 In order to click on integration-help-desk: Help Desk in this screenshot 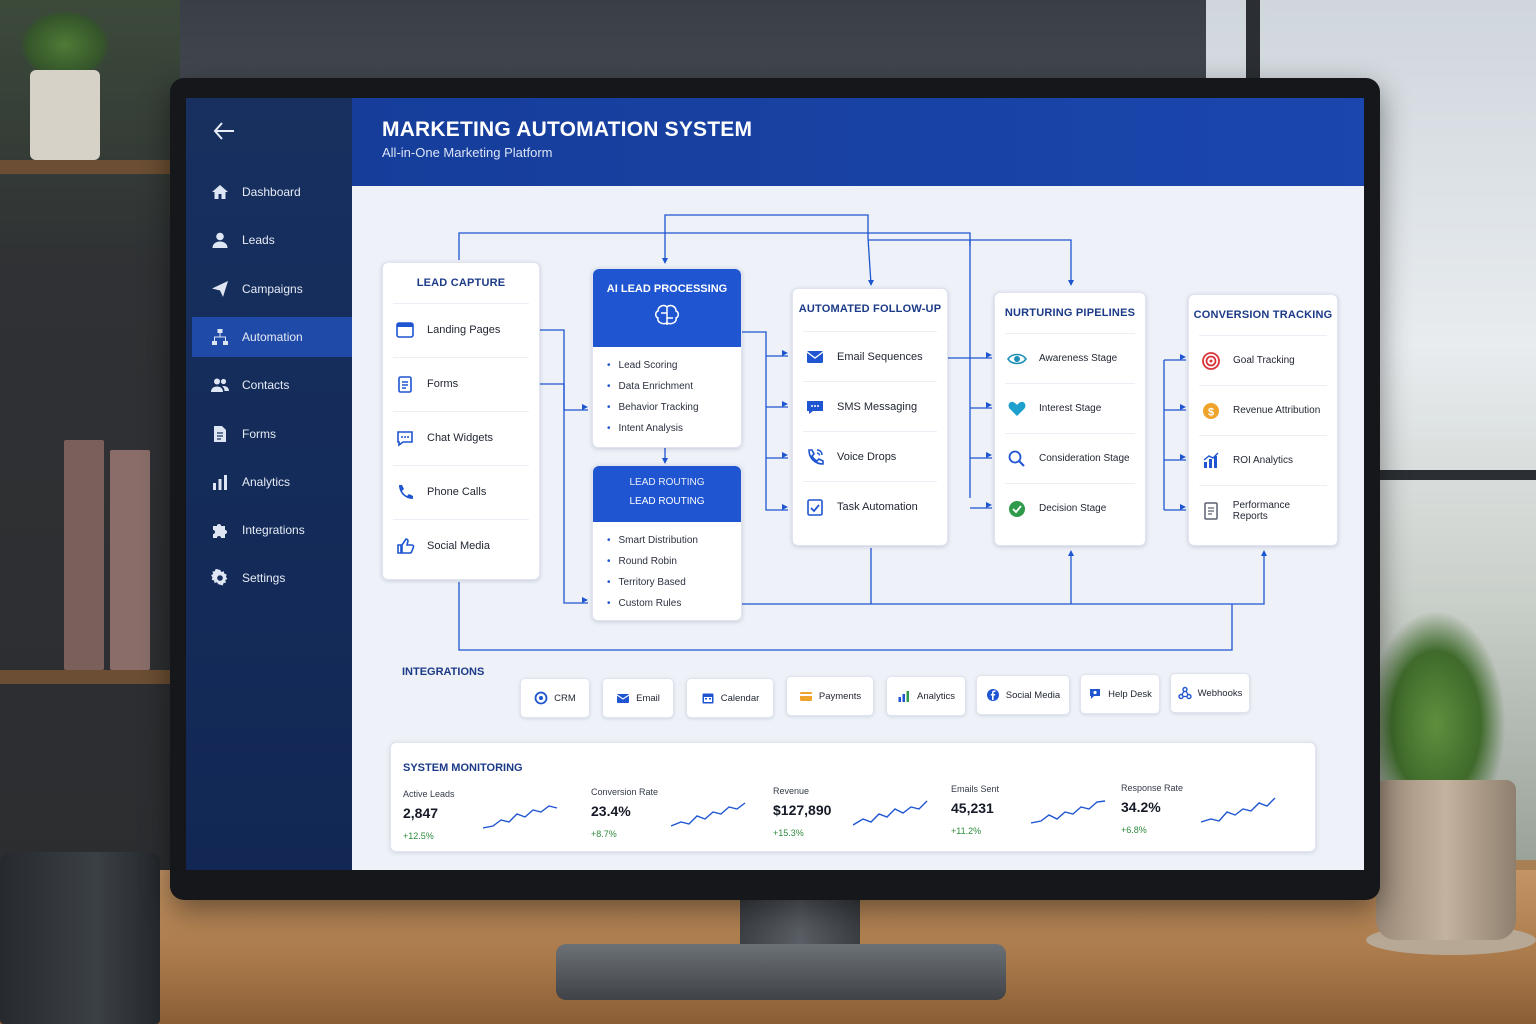, I will do `click(1120, 694)`.